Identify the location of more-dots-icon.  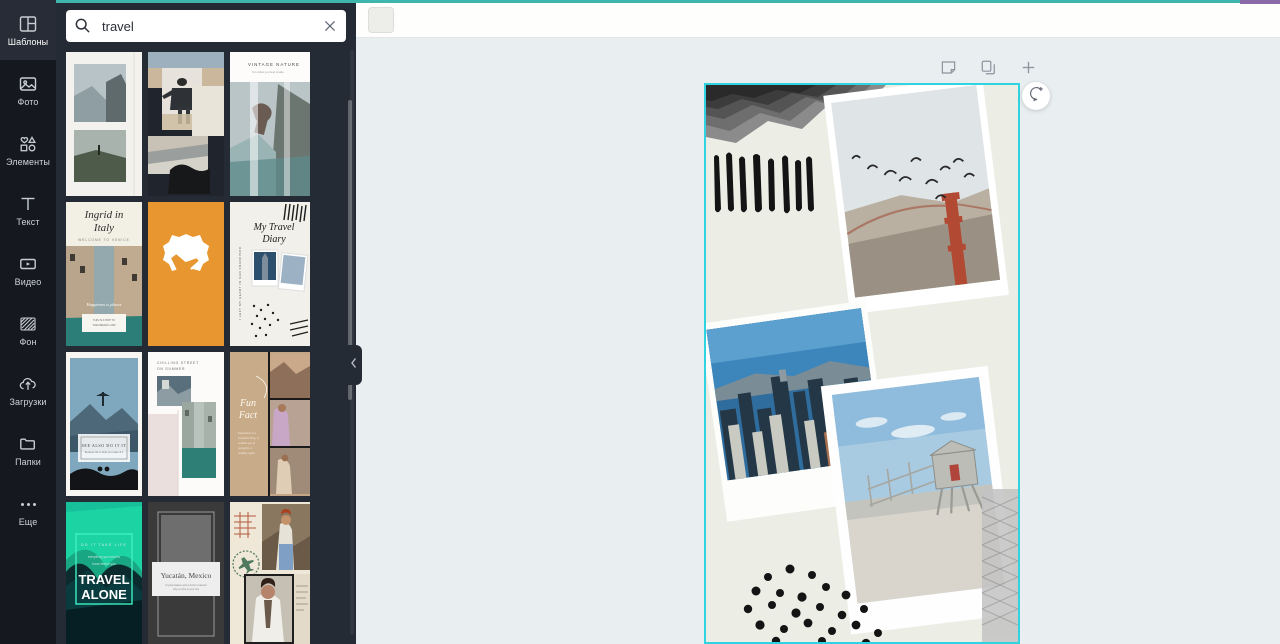
(28, 504).